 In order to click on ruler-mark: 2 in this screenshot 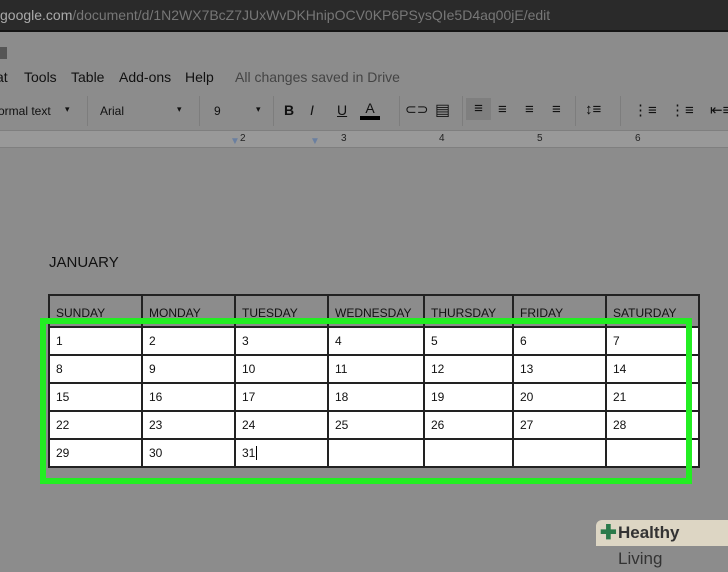, I will do `click(243, 138)`.